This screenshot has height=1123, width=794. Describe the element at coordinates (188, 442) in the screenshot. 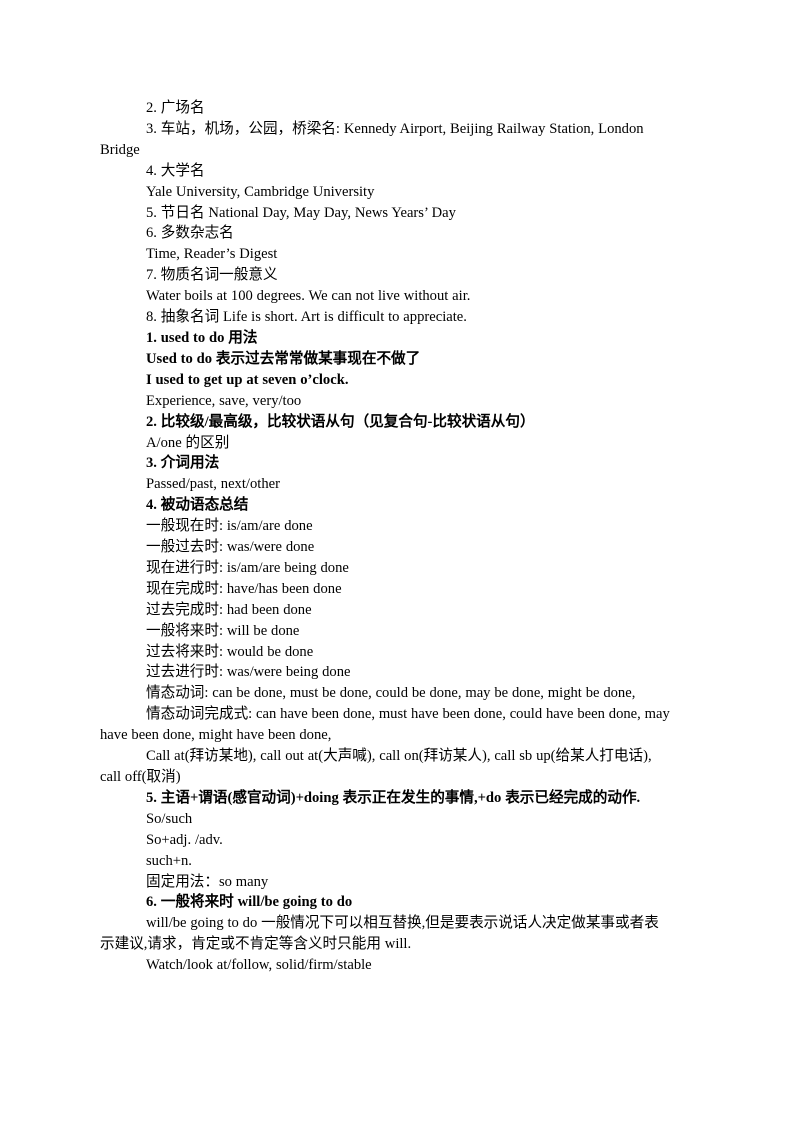

I see `text-paragraph: A/one 的区别` at that location.